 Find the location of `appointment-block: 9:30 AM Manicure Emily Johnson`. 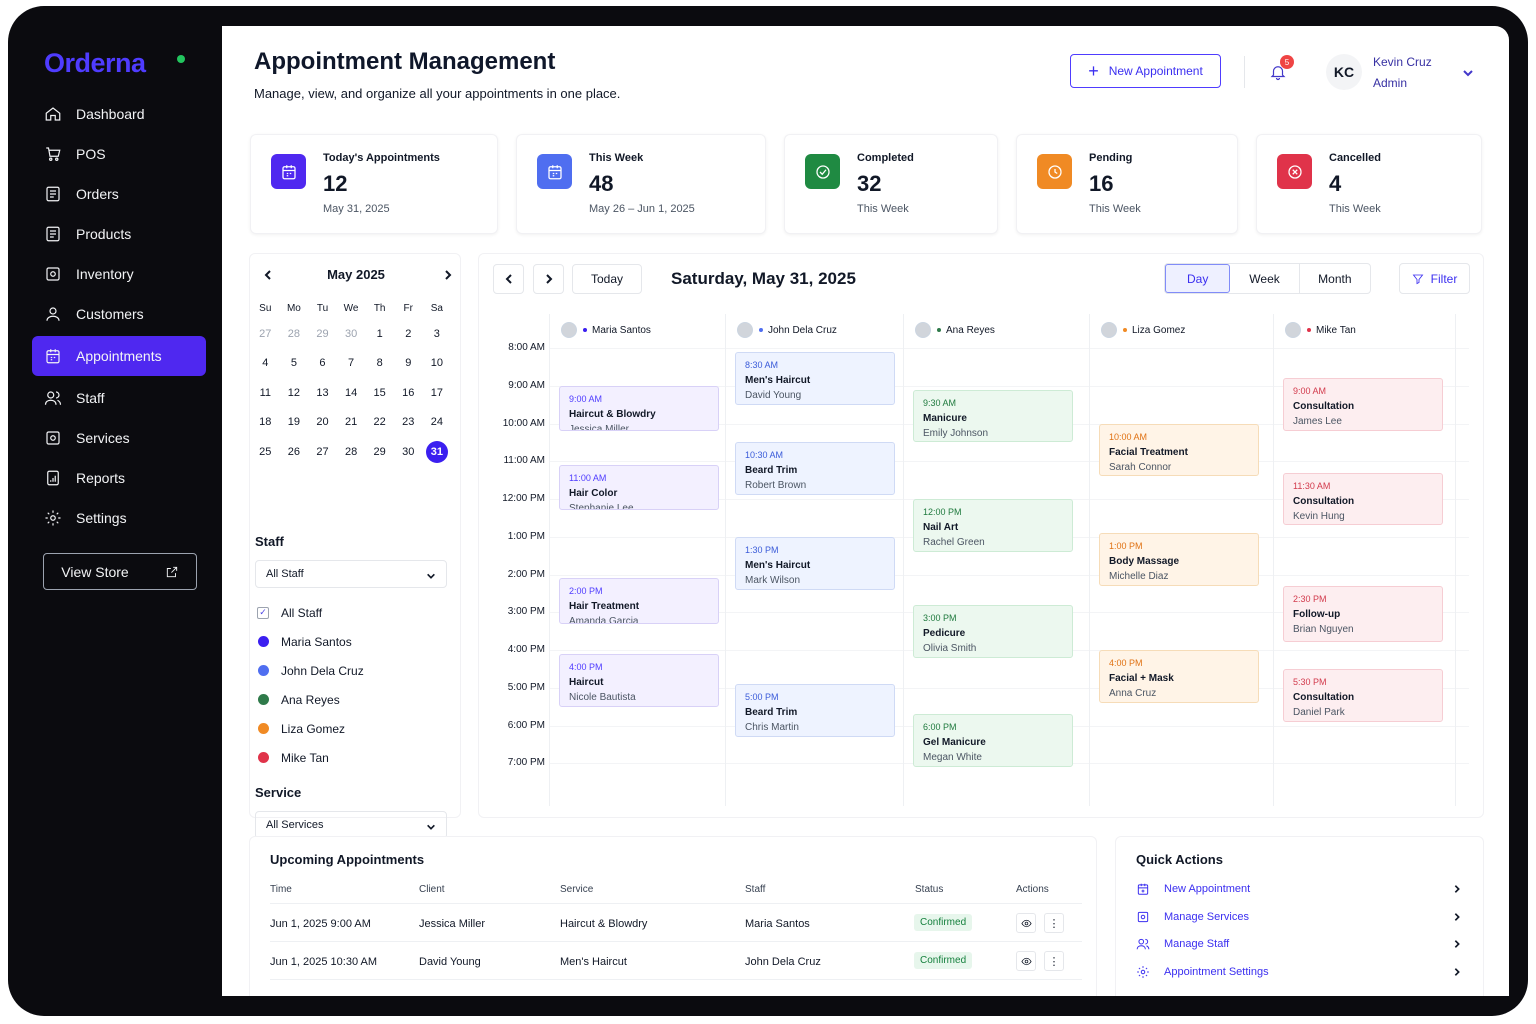

appointment-block: 9:30 AM Manicure Emily Johnson is located at coordinates (993, 416).